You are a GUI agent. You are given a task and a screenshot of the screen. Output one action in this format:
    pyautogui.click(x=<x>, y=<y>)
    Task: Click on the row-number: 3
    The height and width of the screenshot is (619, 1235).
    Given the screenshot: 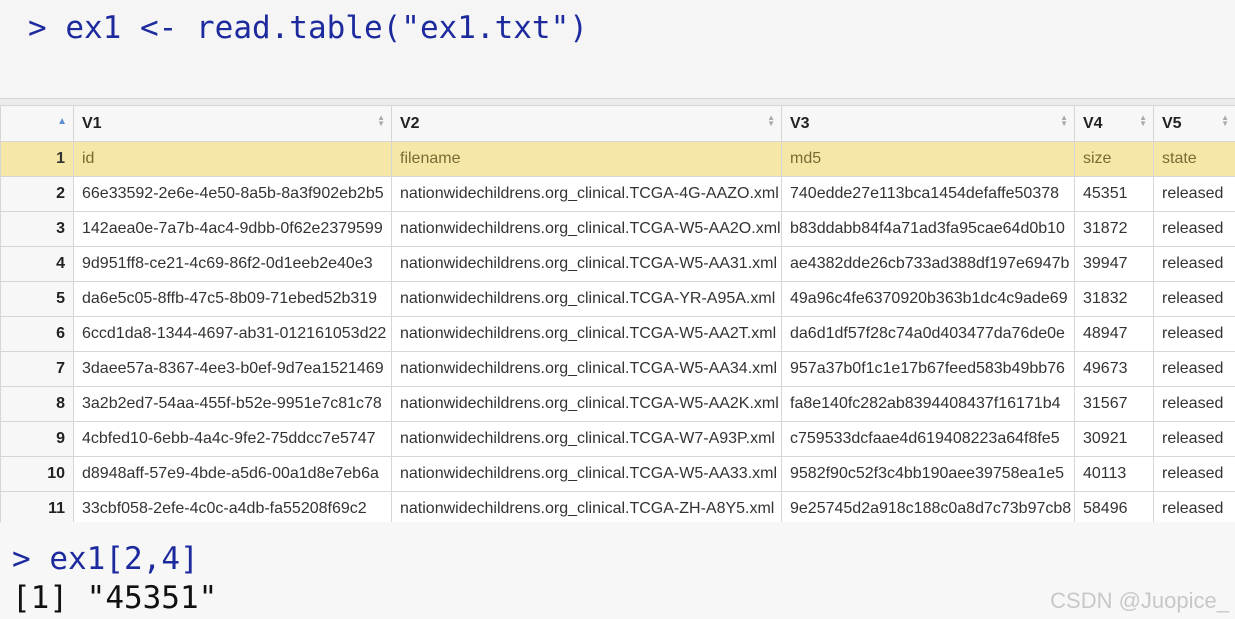 What is the action you would take?
    pyautogui.click(x=37, y=229)
    